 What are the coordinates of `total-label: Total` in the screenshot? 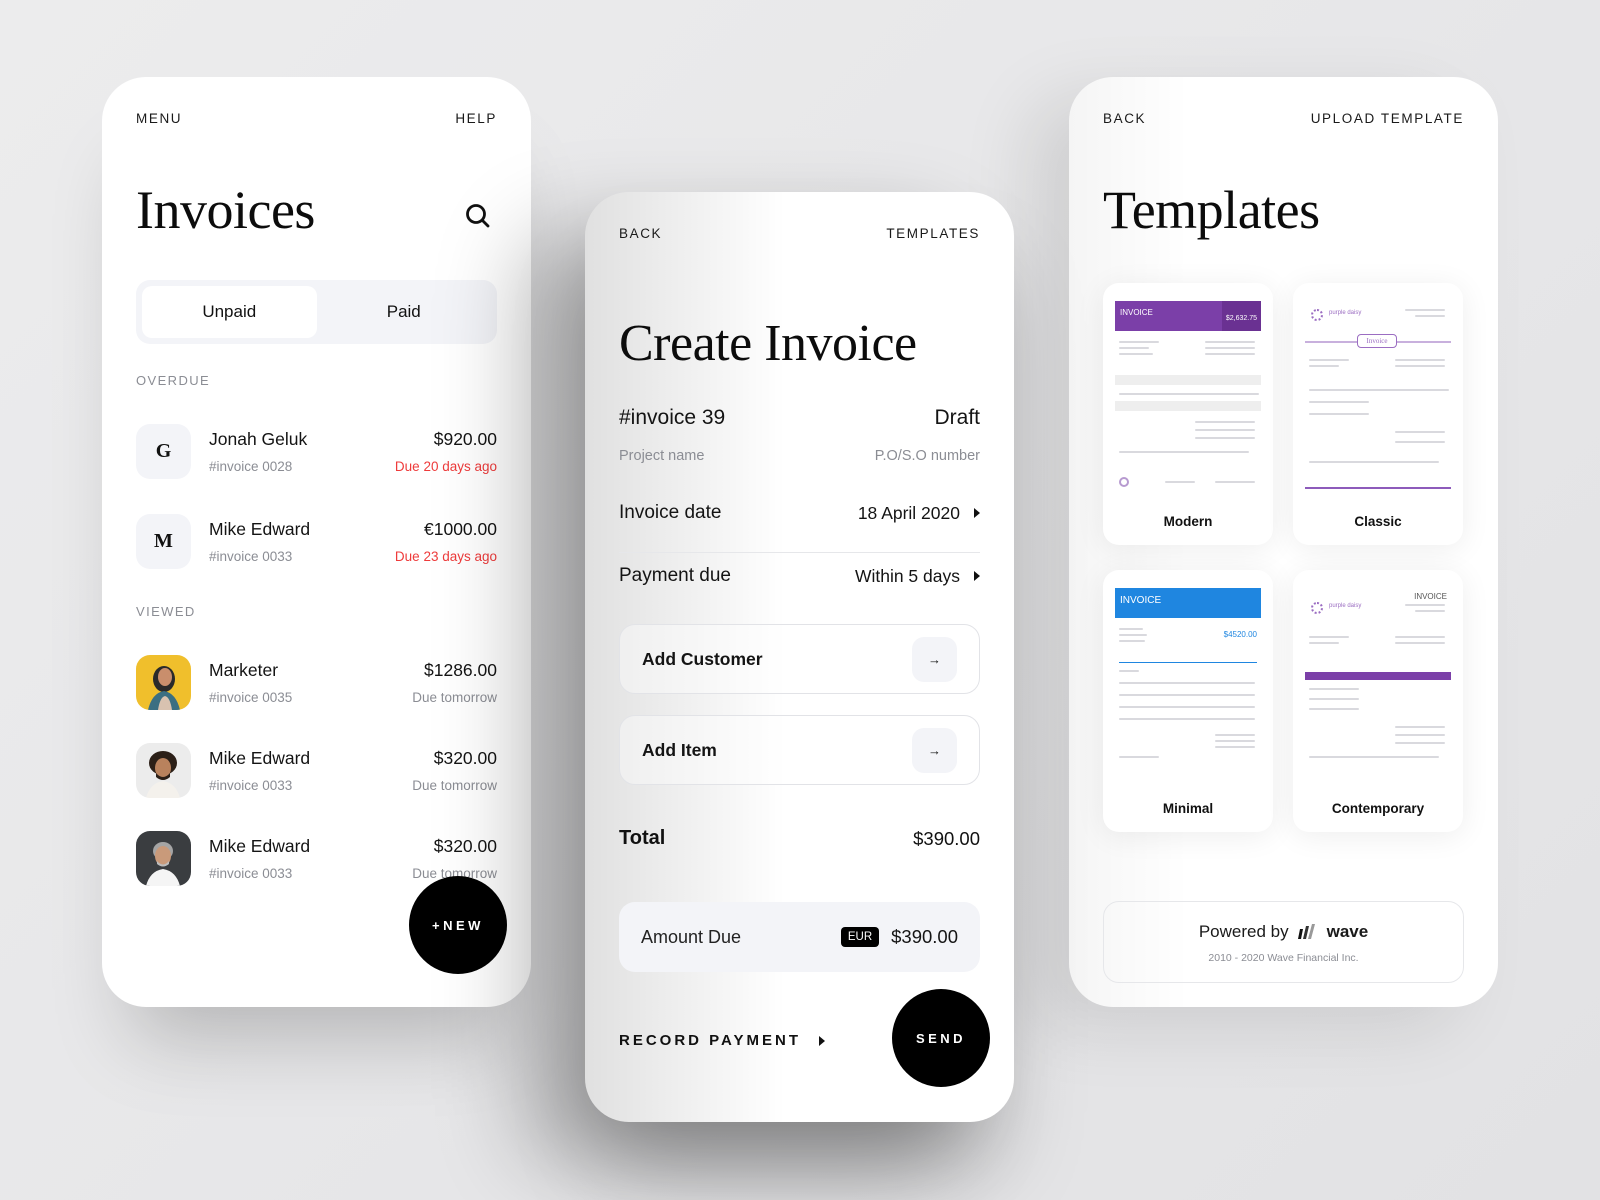 It's located at (642, 838).